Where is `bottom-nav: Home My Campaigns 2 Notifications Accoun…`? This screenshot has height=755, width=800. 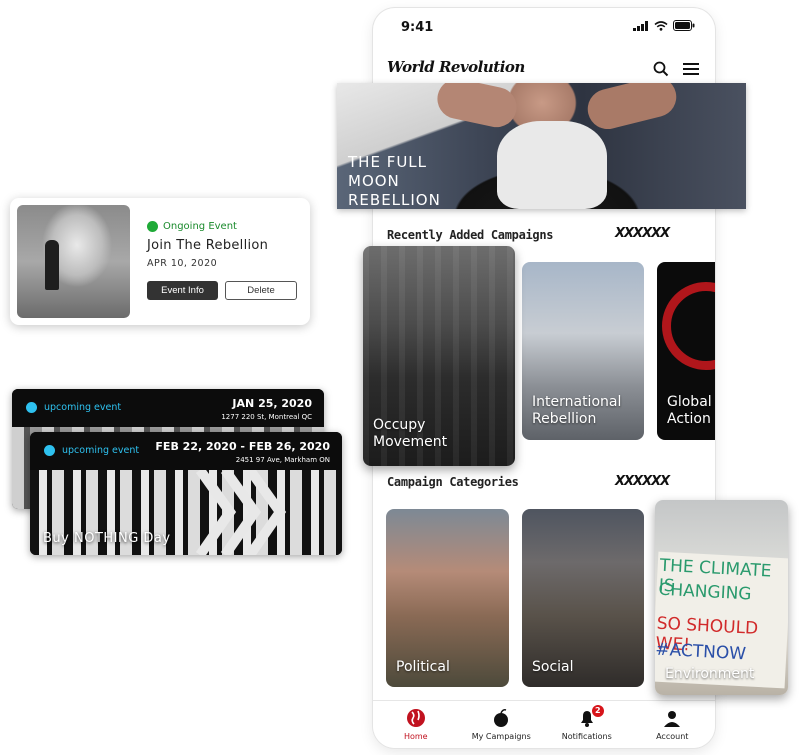 bottom-nav: Home My Campaigns 2 Notifications Accoun… is located at coordinates (544, 724).